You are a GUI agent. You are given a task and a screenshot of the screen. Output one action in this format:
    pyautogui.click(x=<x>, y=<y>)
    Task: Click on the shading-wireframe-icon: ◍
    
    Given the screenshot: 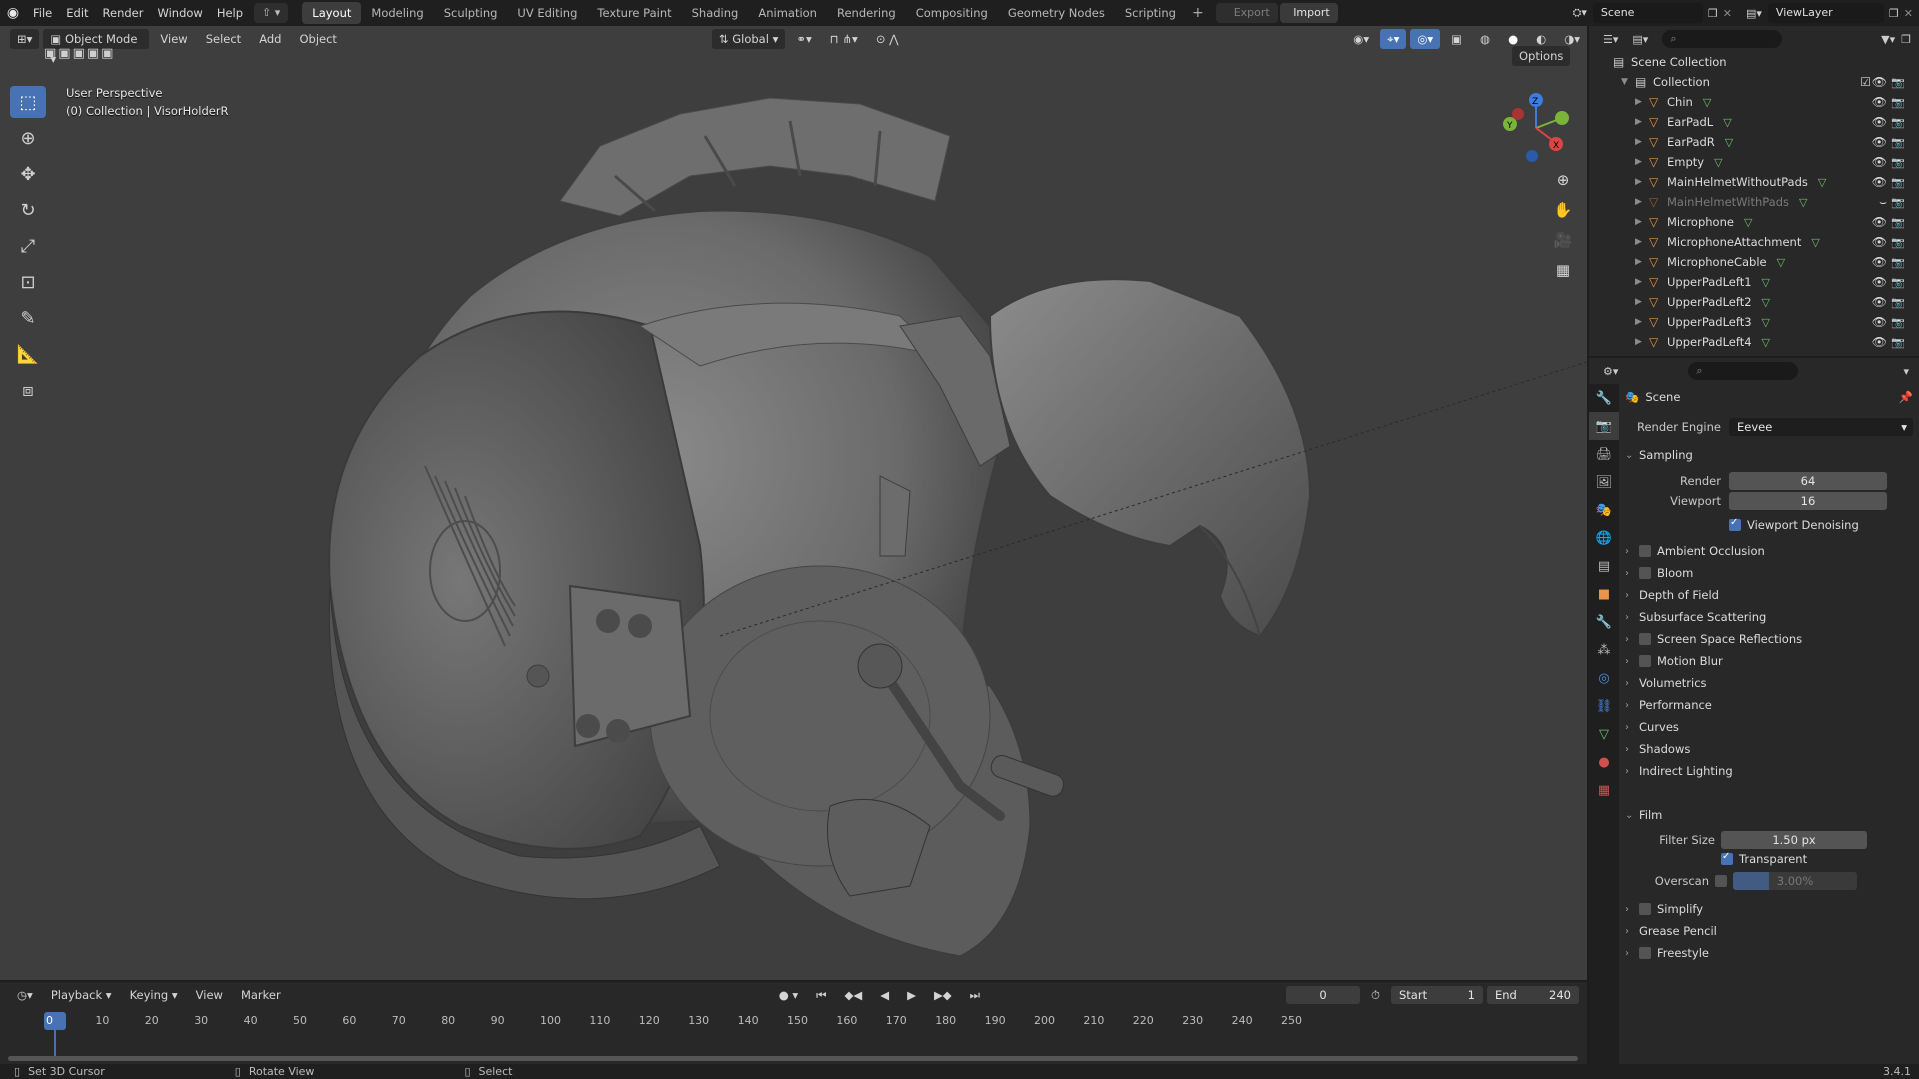 What is the action you would take?
    pyautogui.click(x=1485, y=39)
    